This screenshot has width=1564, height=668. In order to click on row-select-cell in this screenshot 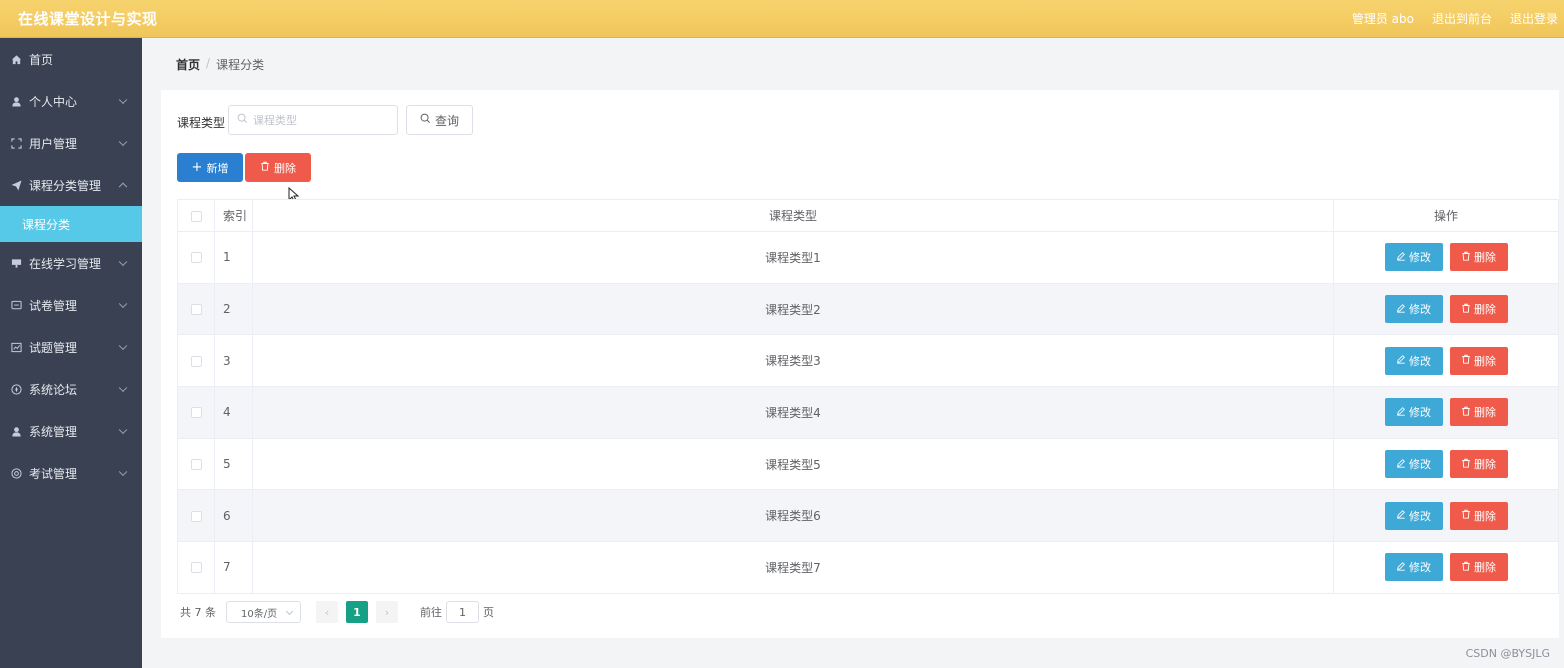, I will do `click(196, 412)`.